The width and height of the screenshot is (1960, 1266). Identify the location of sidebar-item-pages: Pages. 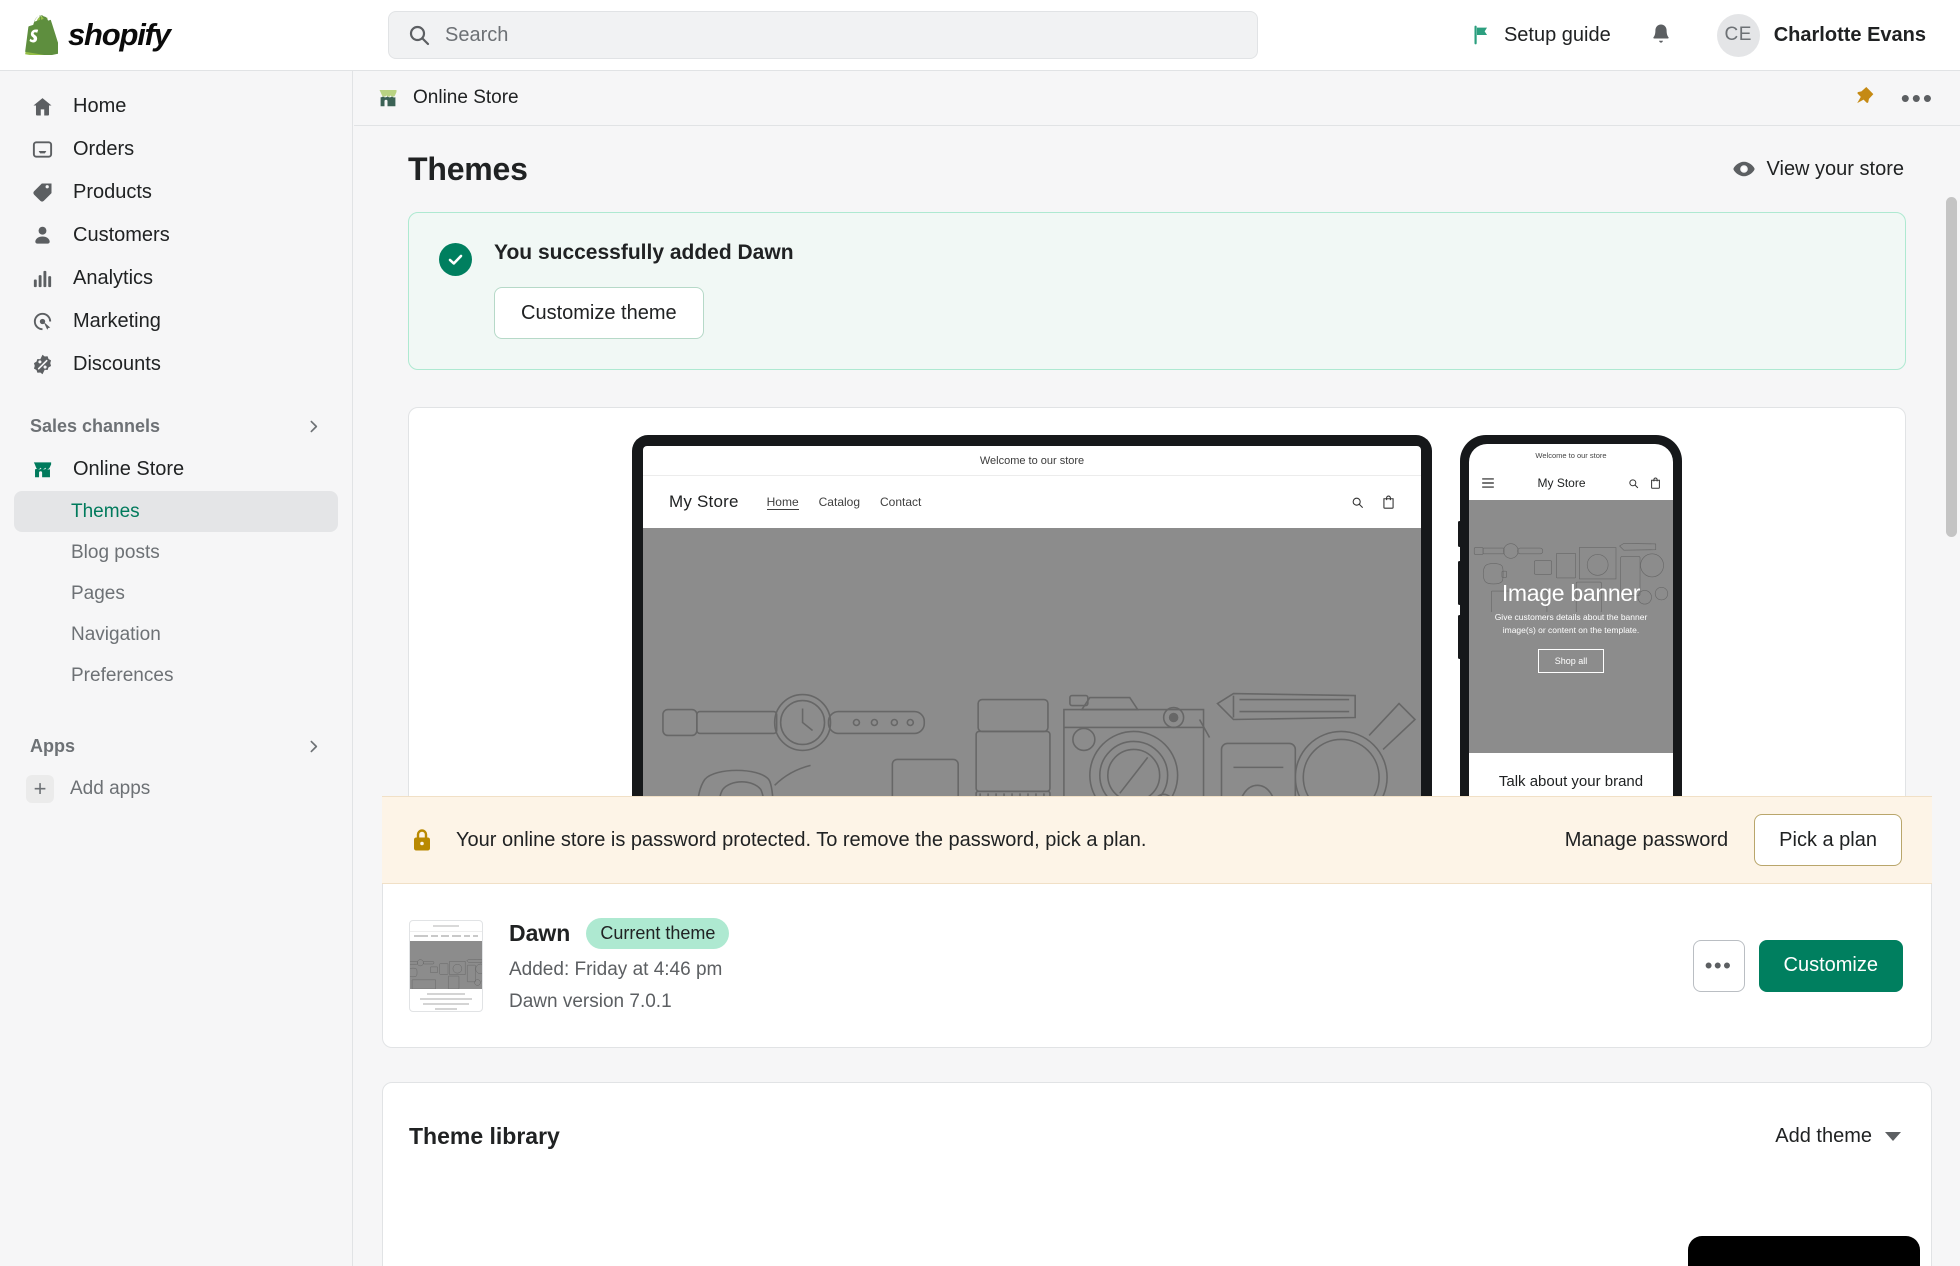
(176, 593).